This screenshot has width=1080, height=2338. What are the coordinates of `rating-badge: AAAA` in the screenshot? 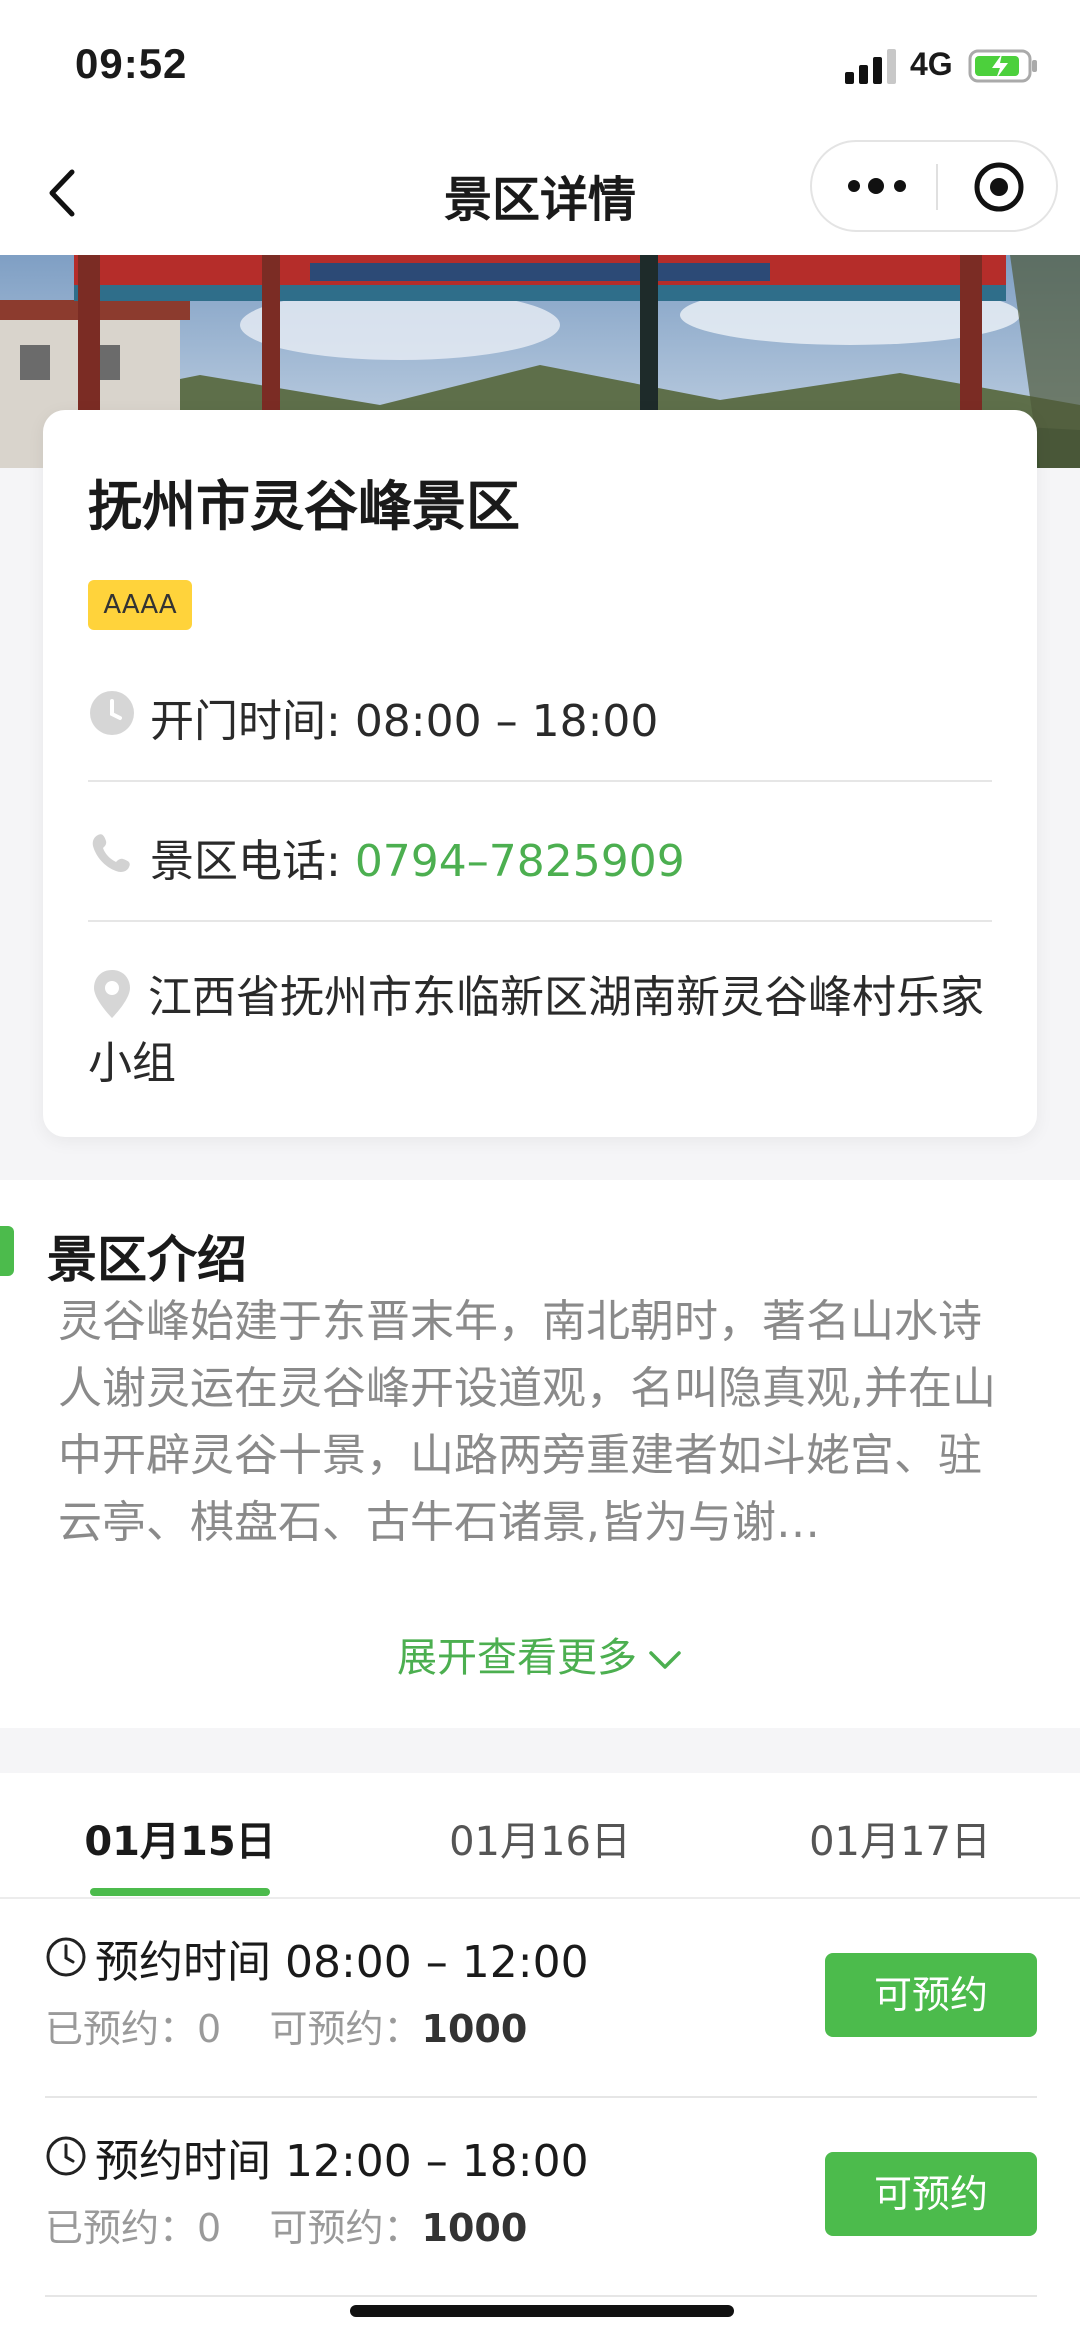 It's located at (140, 605).